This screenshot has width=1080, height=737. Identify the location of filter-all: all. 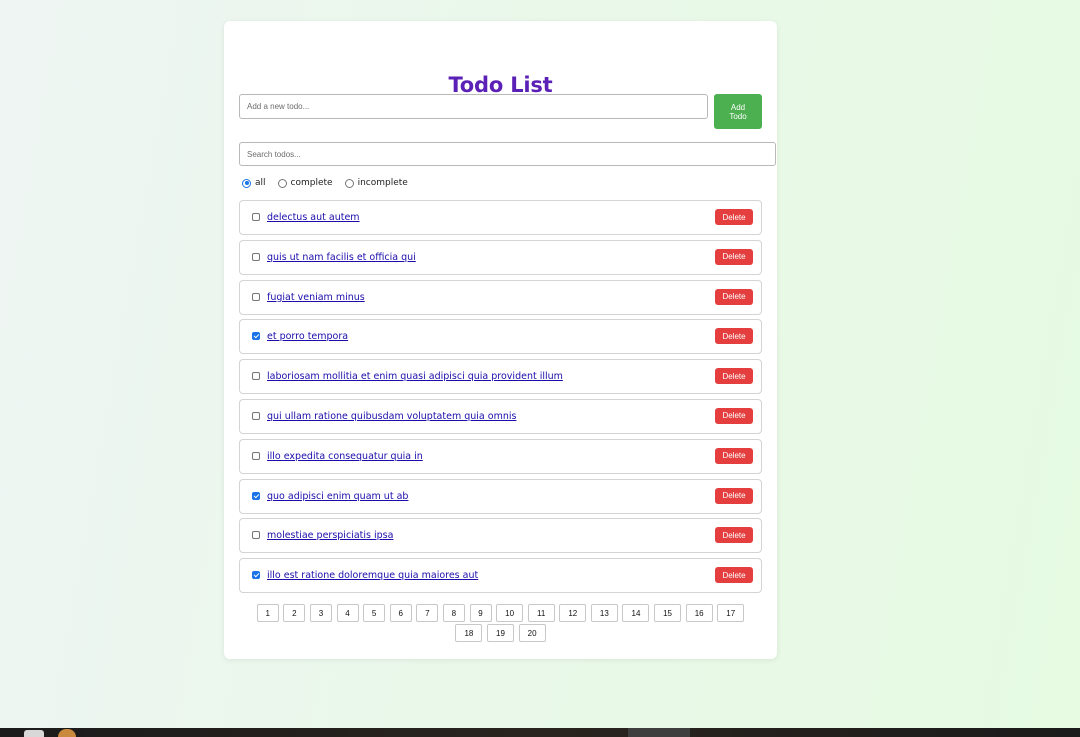
(254, 183).